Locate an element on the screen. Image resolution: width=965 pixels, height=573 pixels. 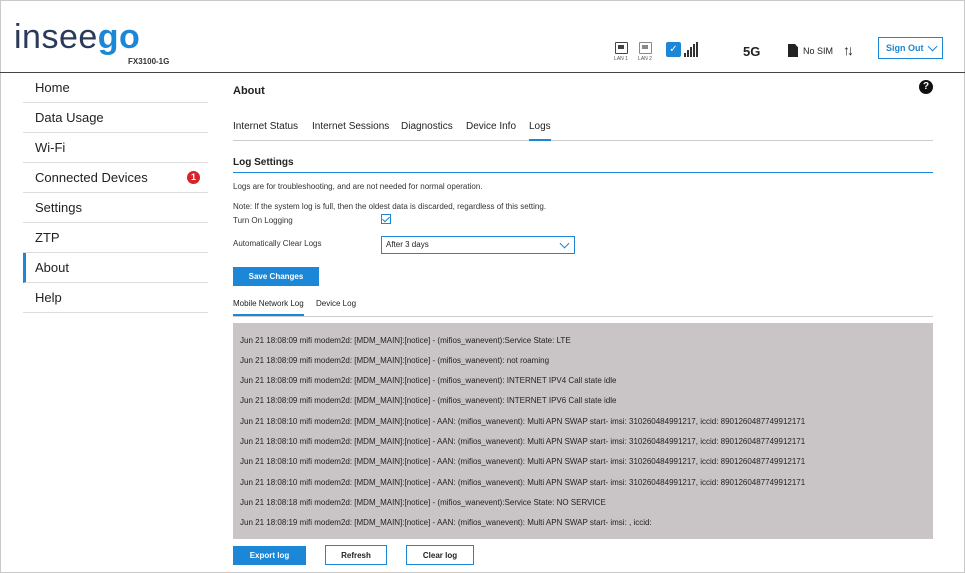
help-icon: ? is located at coordinates (926, 87).